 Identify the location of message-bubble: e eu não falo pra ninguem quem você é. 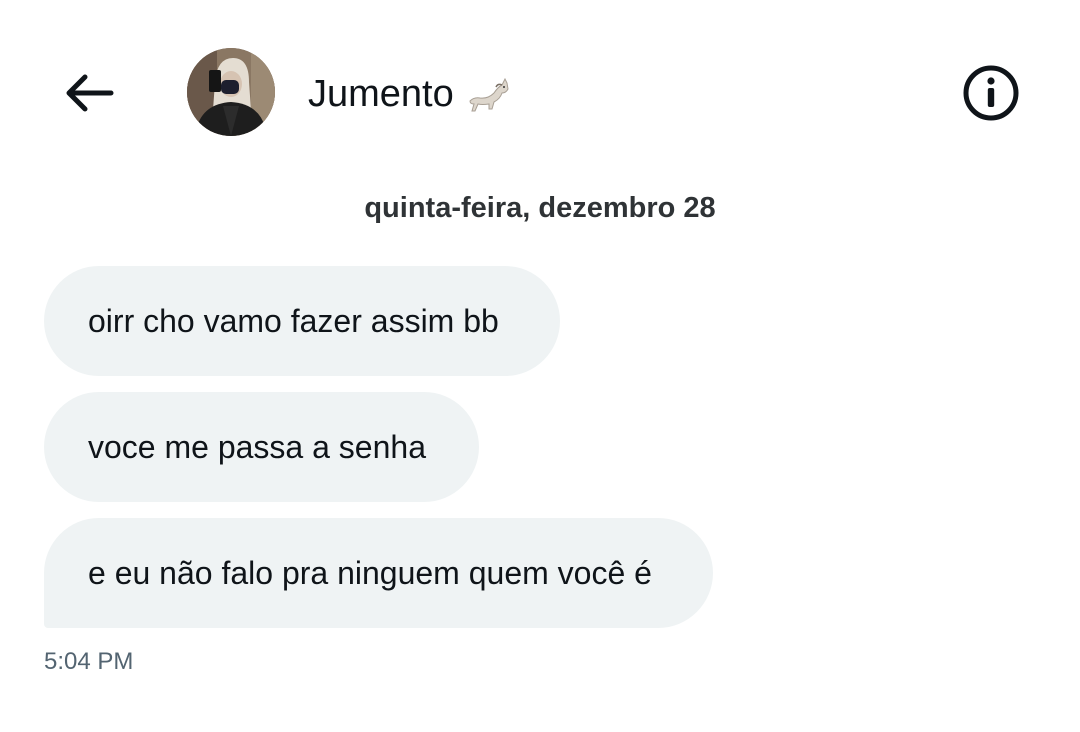
(378, 573).